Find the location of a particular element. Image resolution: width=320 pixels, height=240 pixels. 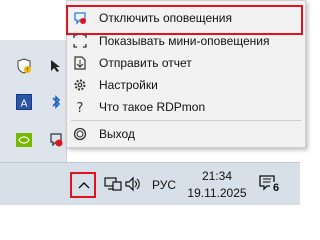

highlight-box-chevron is located at coordinates (83, 185).